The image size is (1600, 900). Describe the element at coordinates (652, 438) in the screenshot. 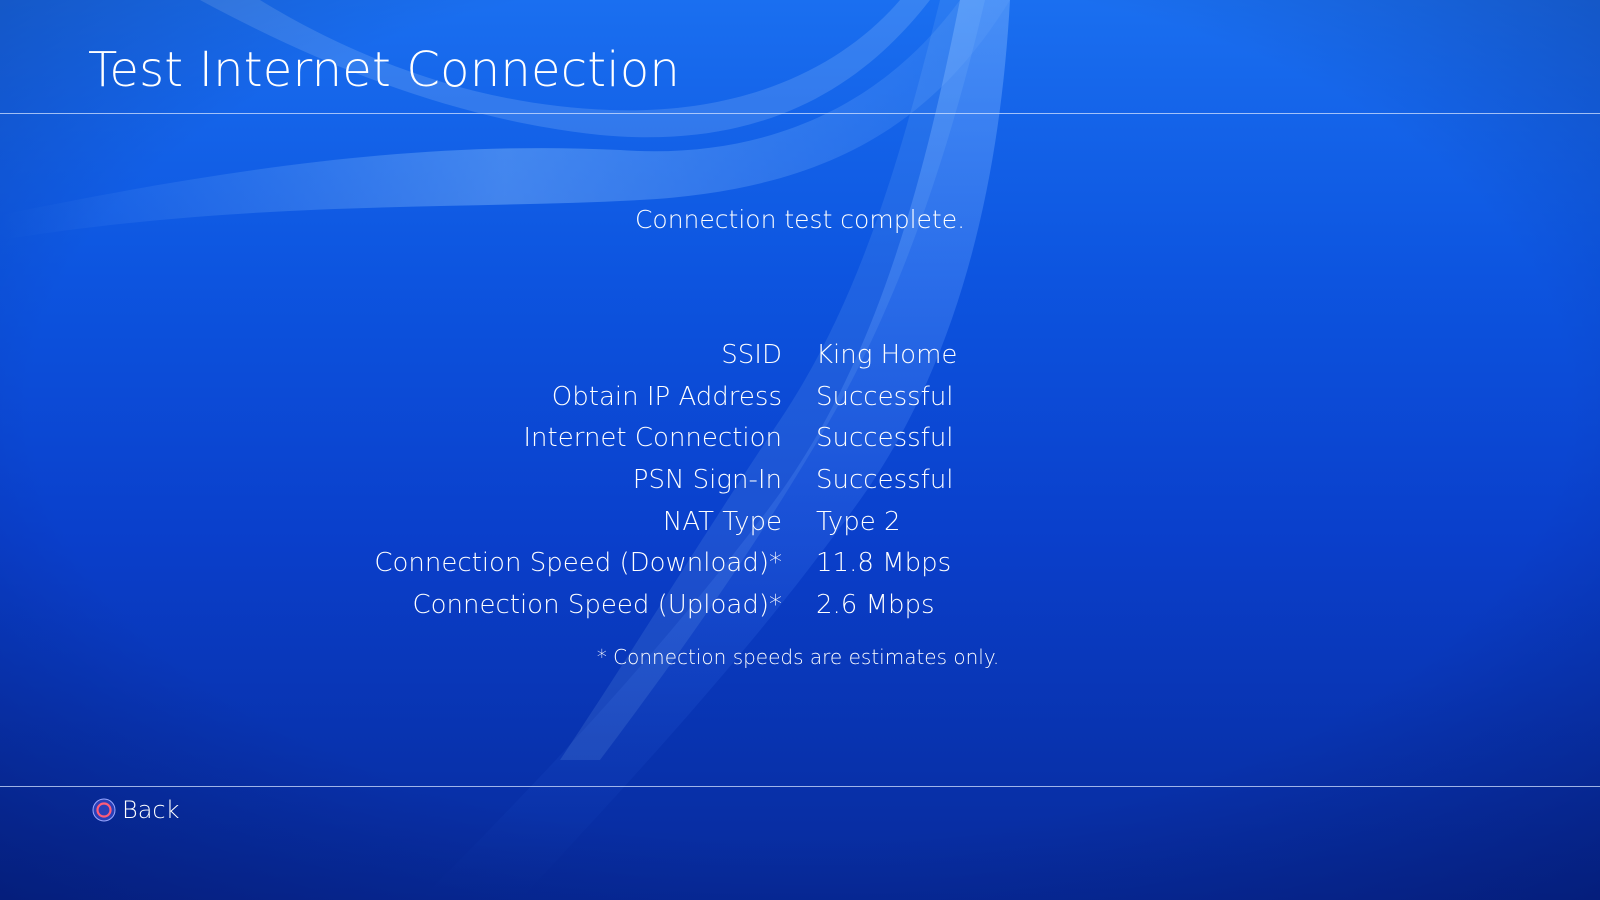

I see `result-label: Internet Connection` at that location.